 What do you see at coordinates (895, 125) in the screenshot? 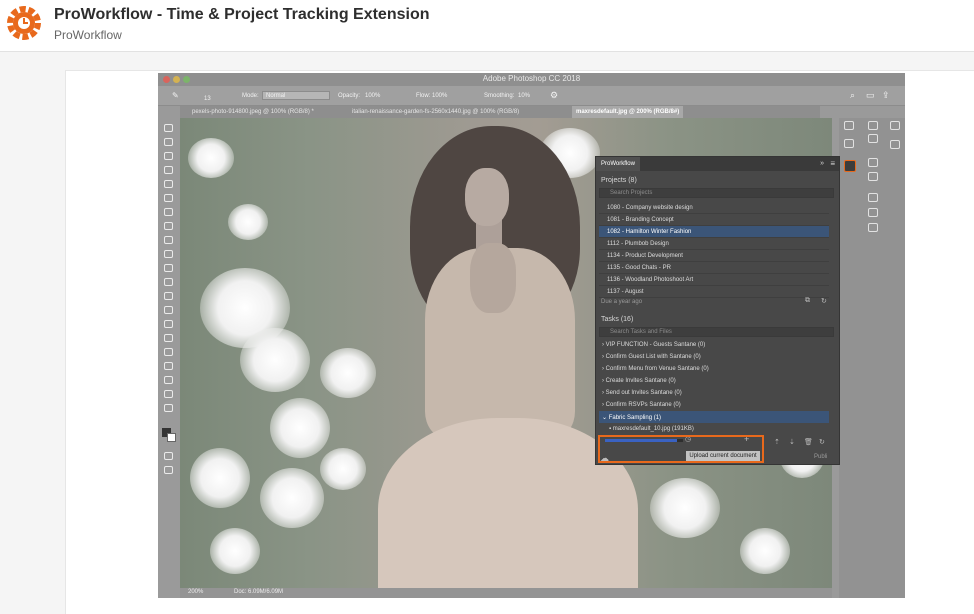
I see `learn-icon` at bounding box center [895, 125].